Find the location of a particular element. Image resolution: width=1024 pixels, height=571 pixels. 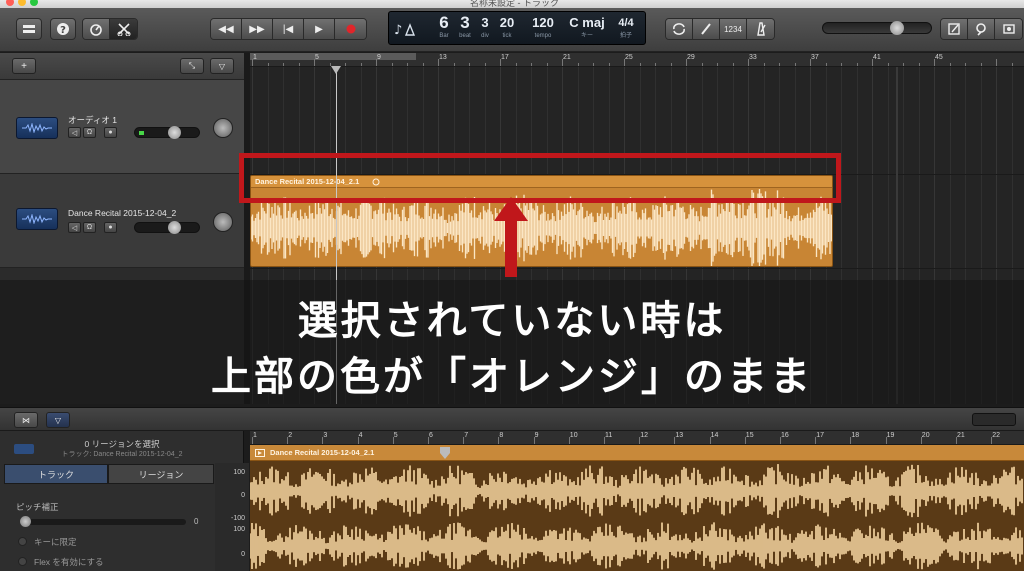

waveform-icon is located at coordinates (37, 219).